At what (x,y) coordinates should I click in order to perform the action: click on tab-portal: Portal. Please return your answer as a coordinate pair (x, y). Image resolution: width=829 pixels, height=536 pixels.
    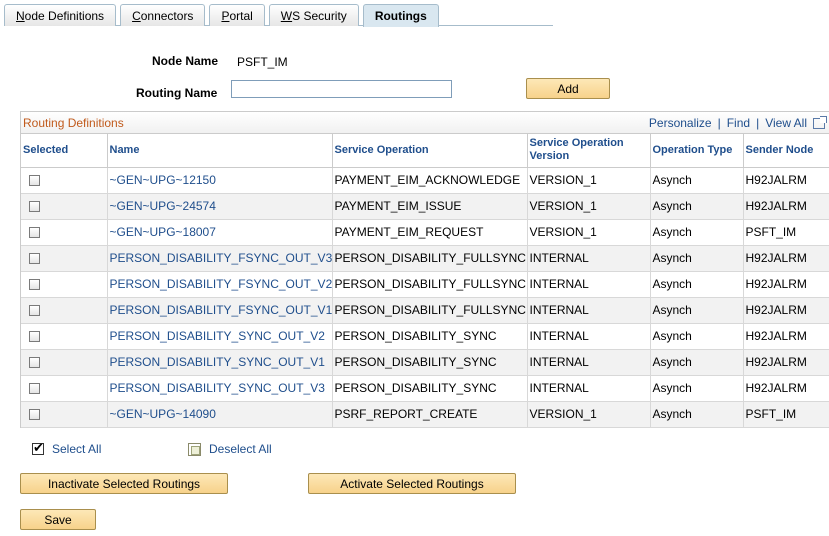
    Looking at the image, I should click on (237, 15).